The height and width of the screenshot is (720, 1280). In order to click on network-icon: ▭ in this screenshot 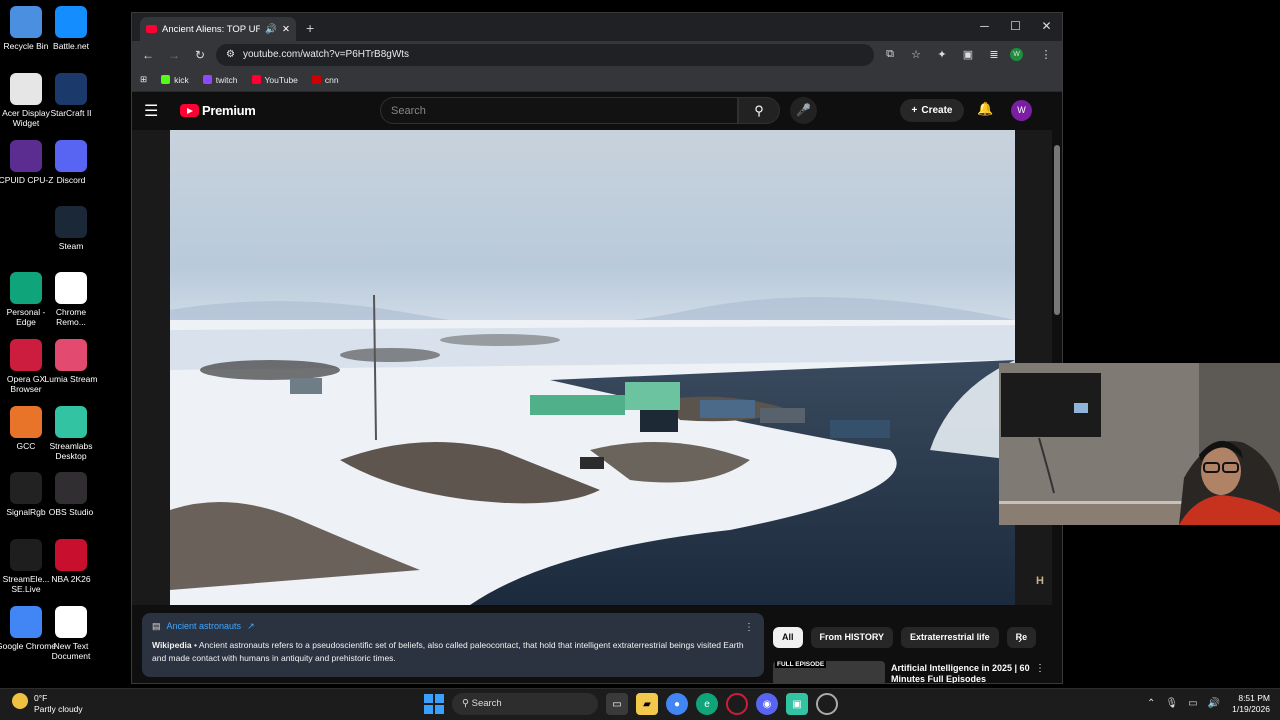, I will do `click(1192, 703)`.